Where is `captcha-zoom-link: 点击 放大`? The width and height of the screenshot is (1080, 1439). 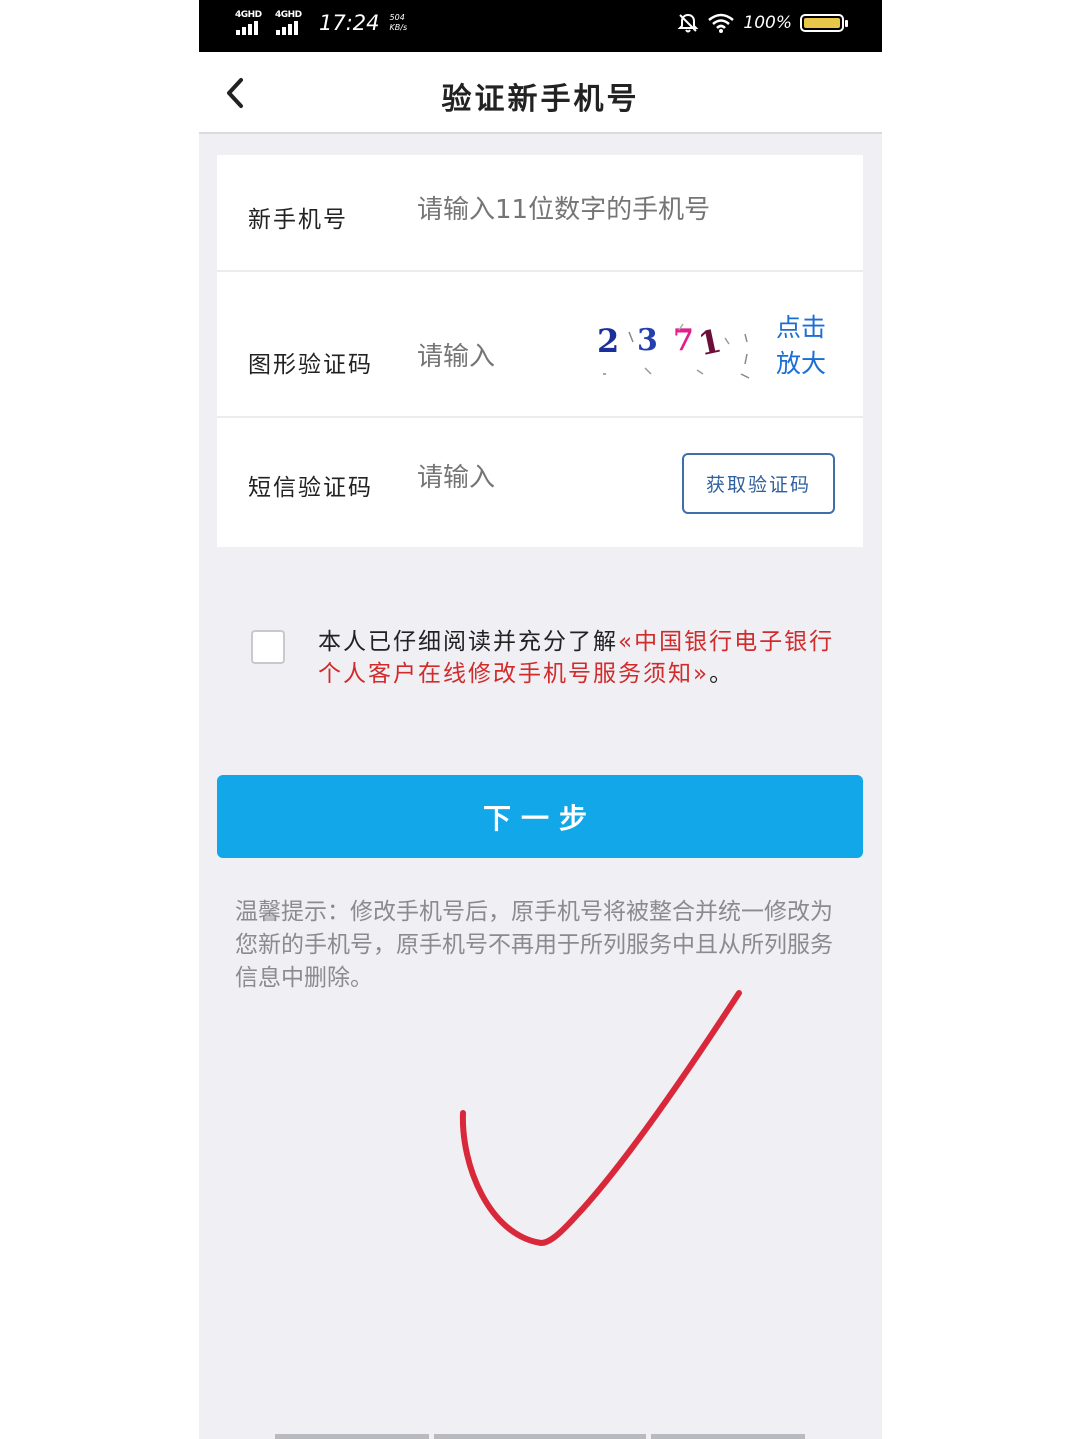 captcha-zoom-link: 点击 放大 is located at coordinates (806, 346).